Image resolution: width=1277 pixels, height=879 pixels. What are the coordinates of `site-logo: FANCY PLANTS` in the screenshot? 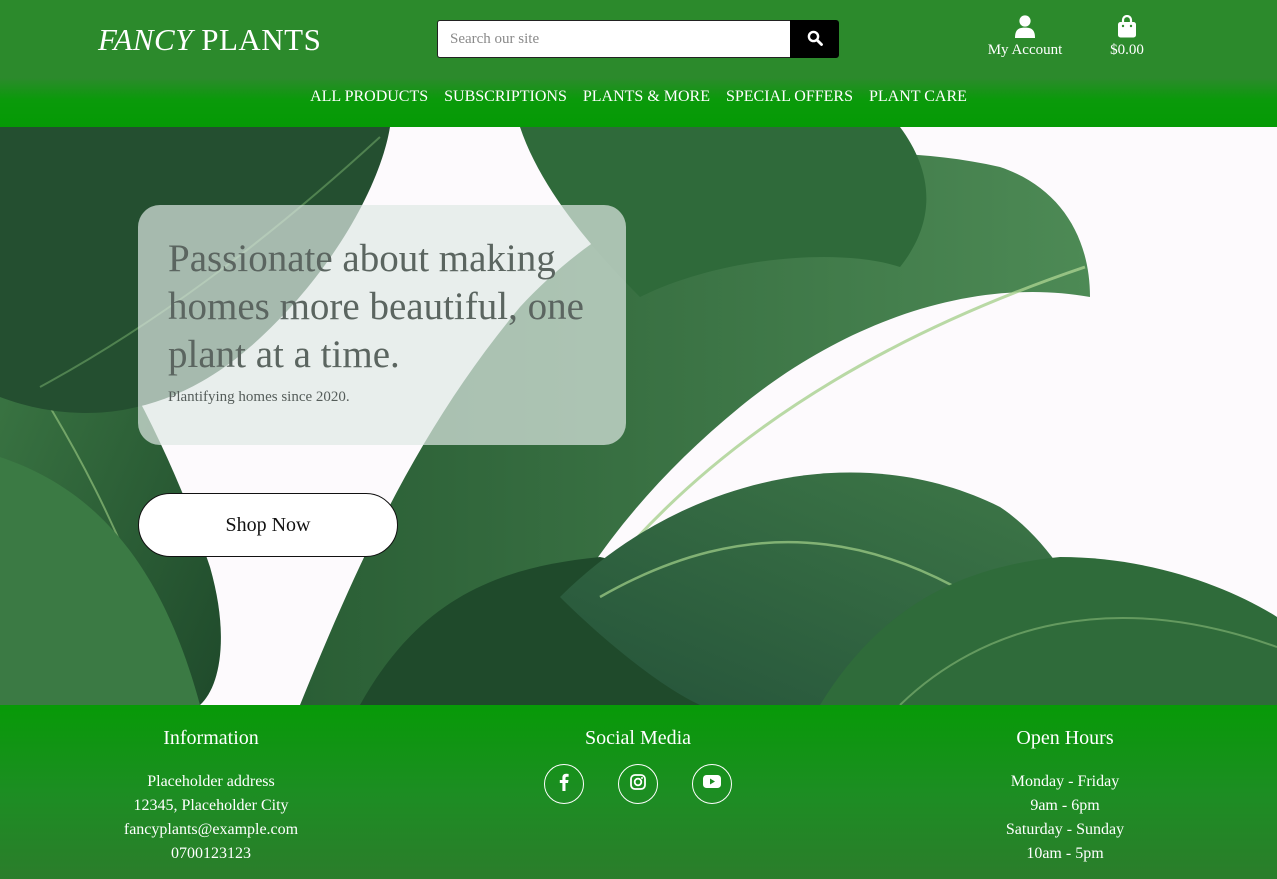 It's located at (209, 40).